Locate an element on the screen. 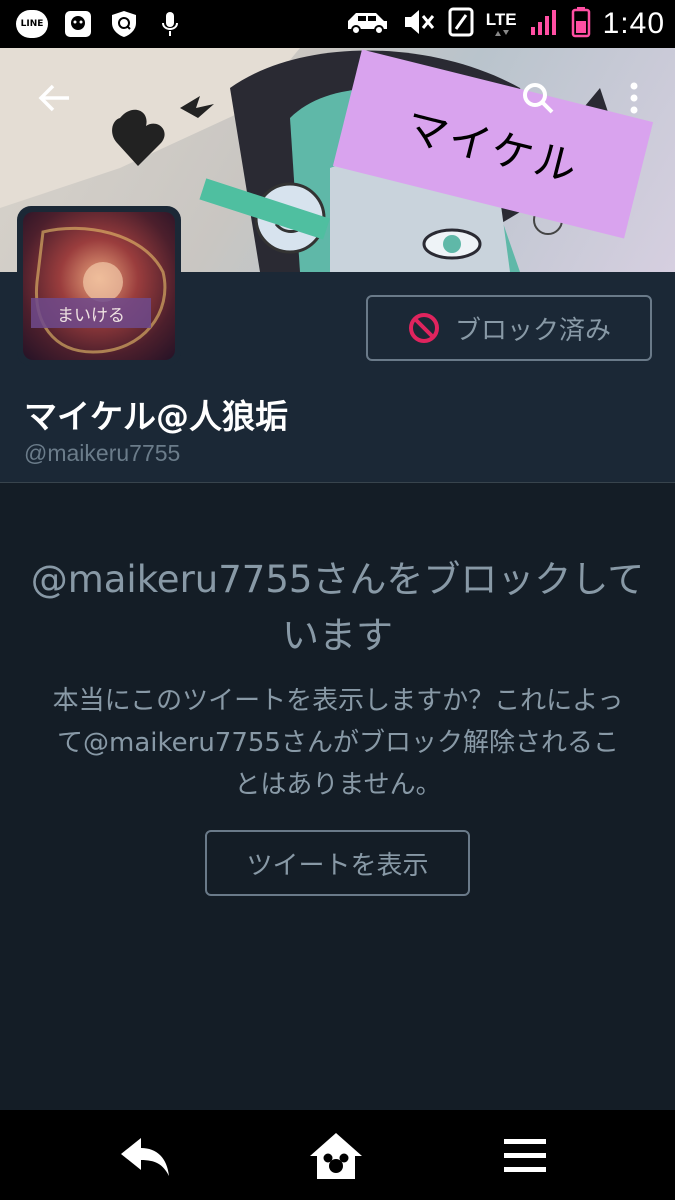 The height and width of the screenshot is (1200, 675). avatar-image: まいける is located at coordinates (99, 286).